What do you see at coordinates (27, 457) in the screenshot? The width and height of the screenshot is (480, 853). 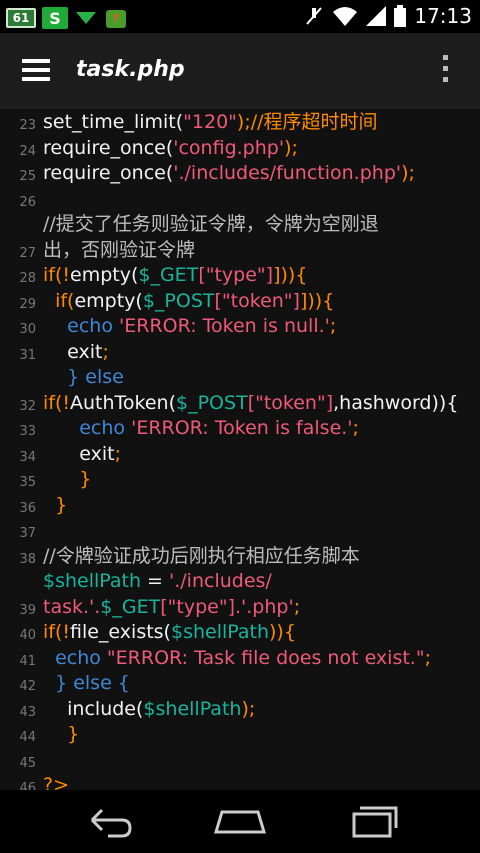 I see `line-number: 34` at bounding box center [27, 457].